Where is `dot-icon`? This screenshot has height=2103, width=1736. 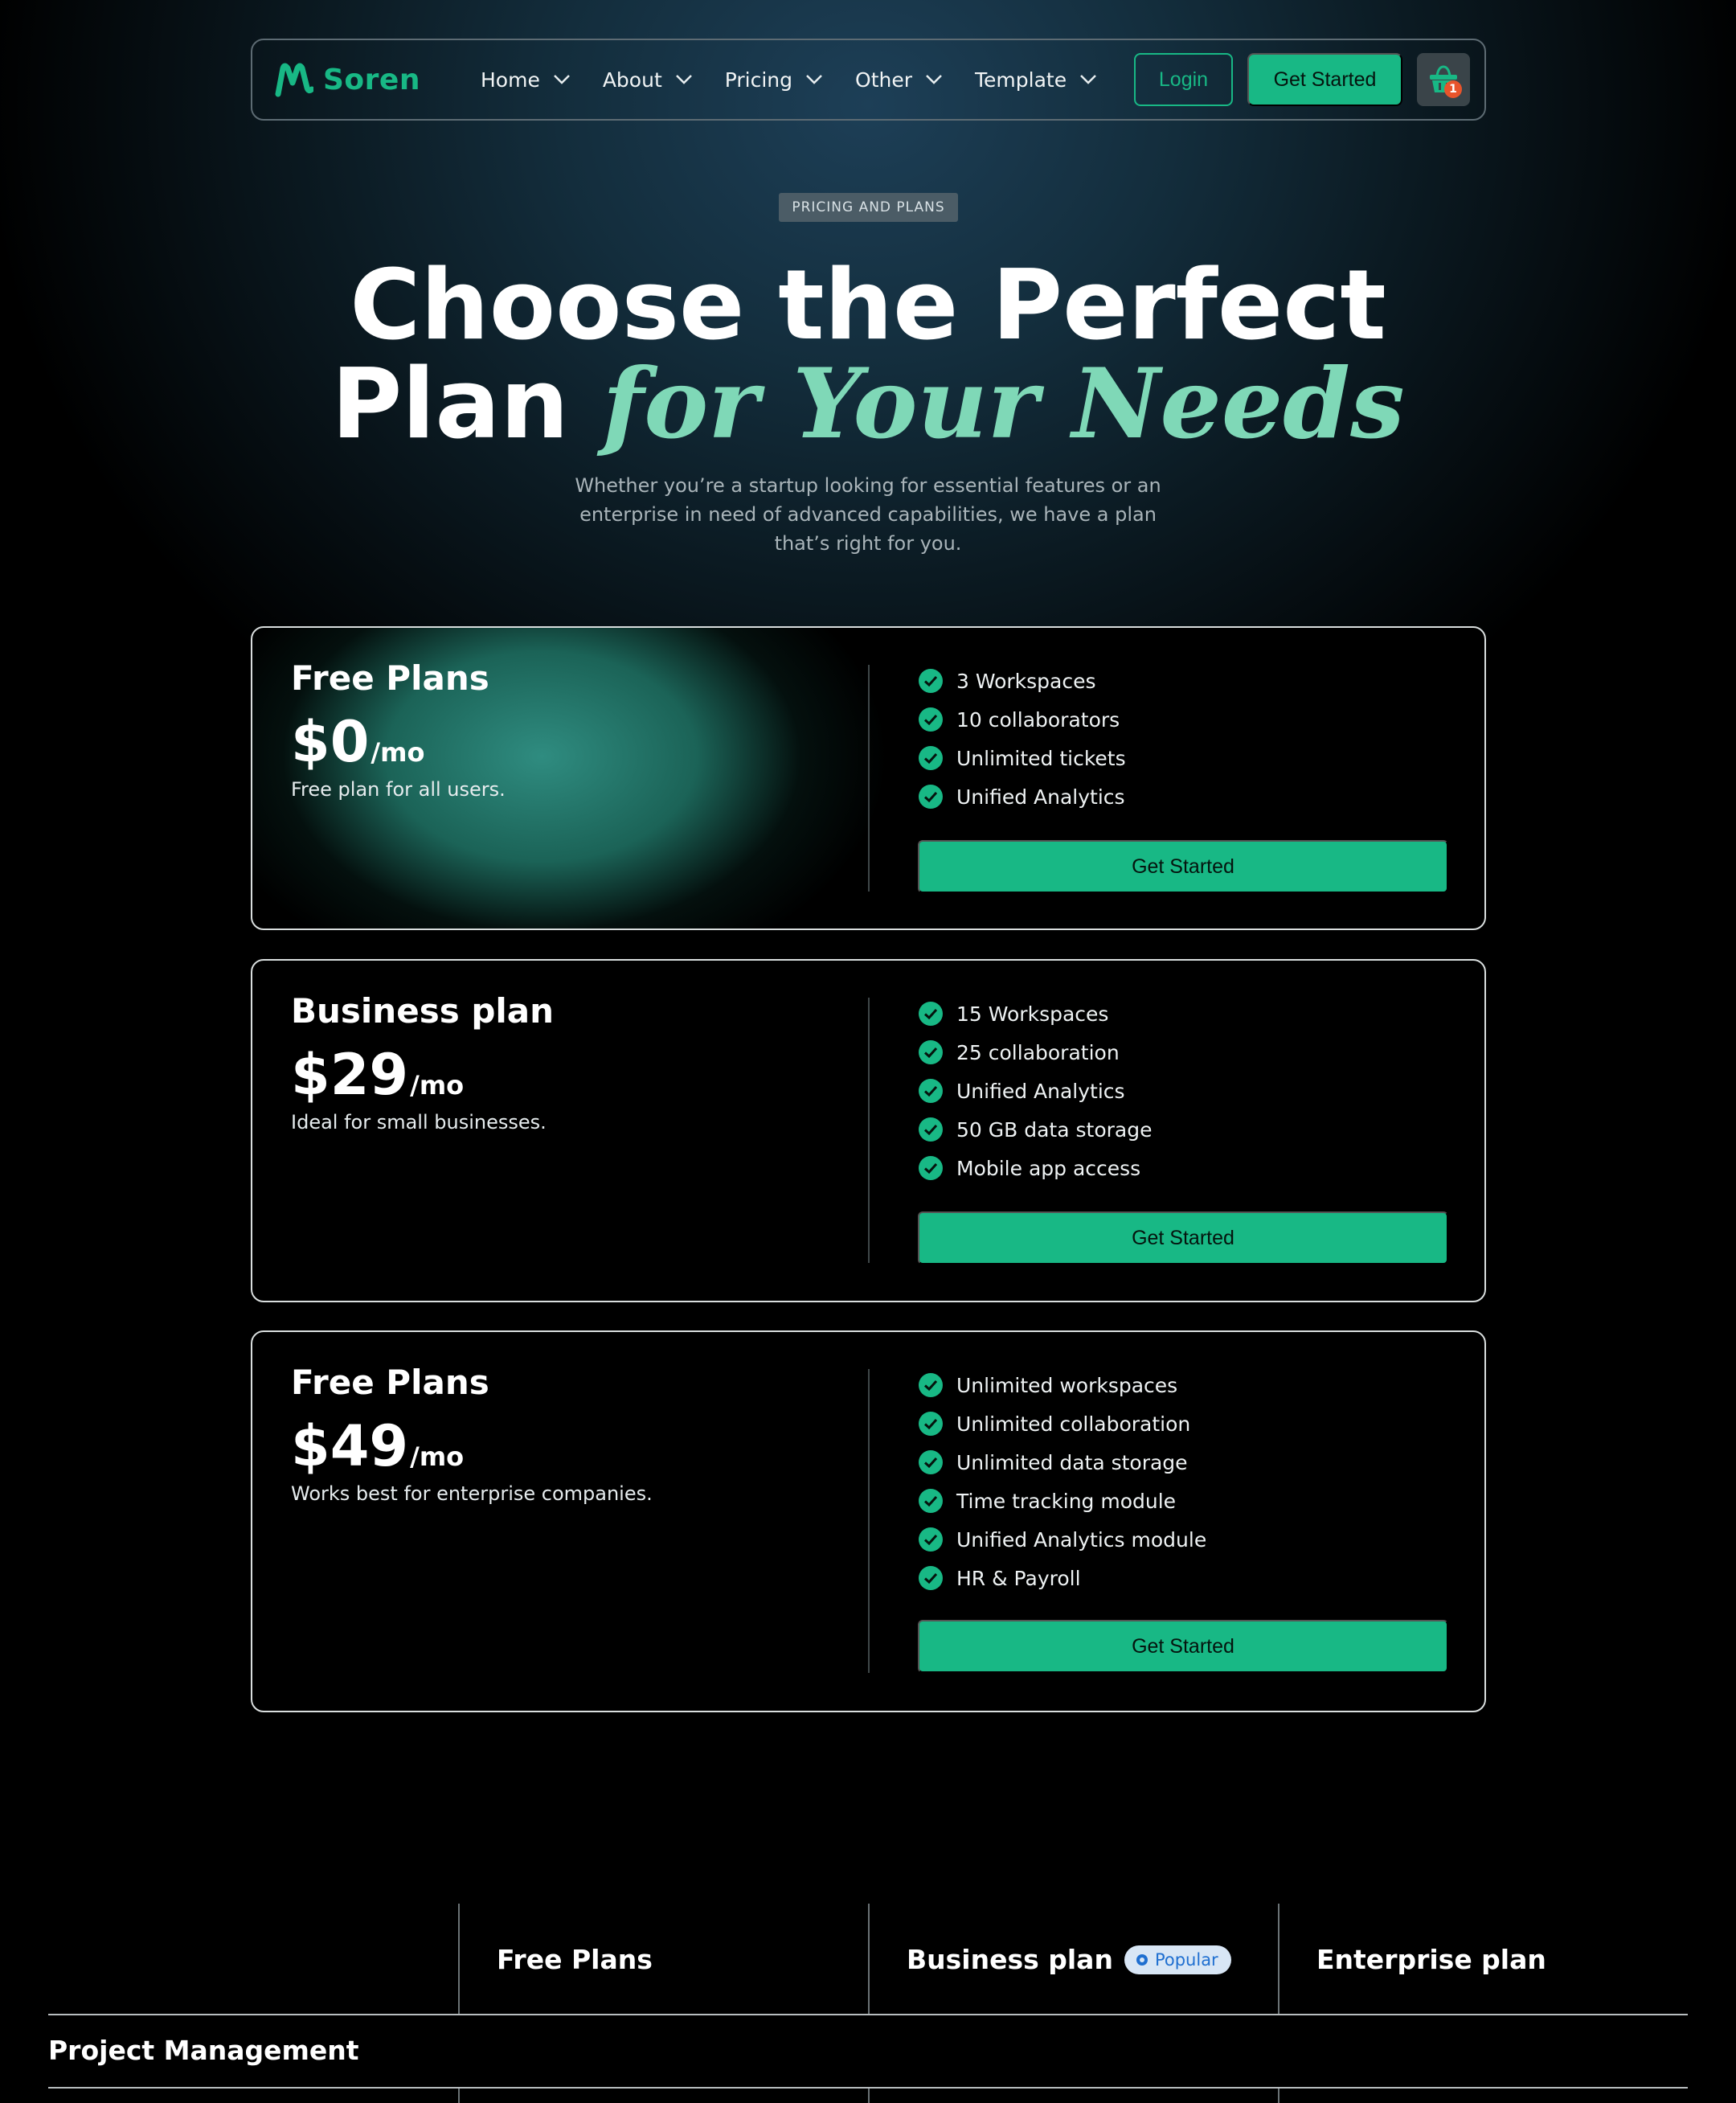
dot-icon is located at coordinates (1142, 1959).